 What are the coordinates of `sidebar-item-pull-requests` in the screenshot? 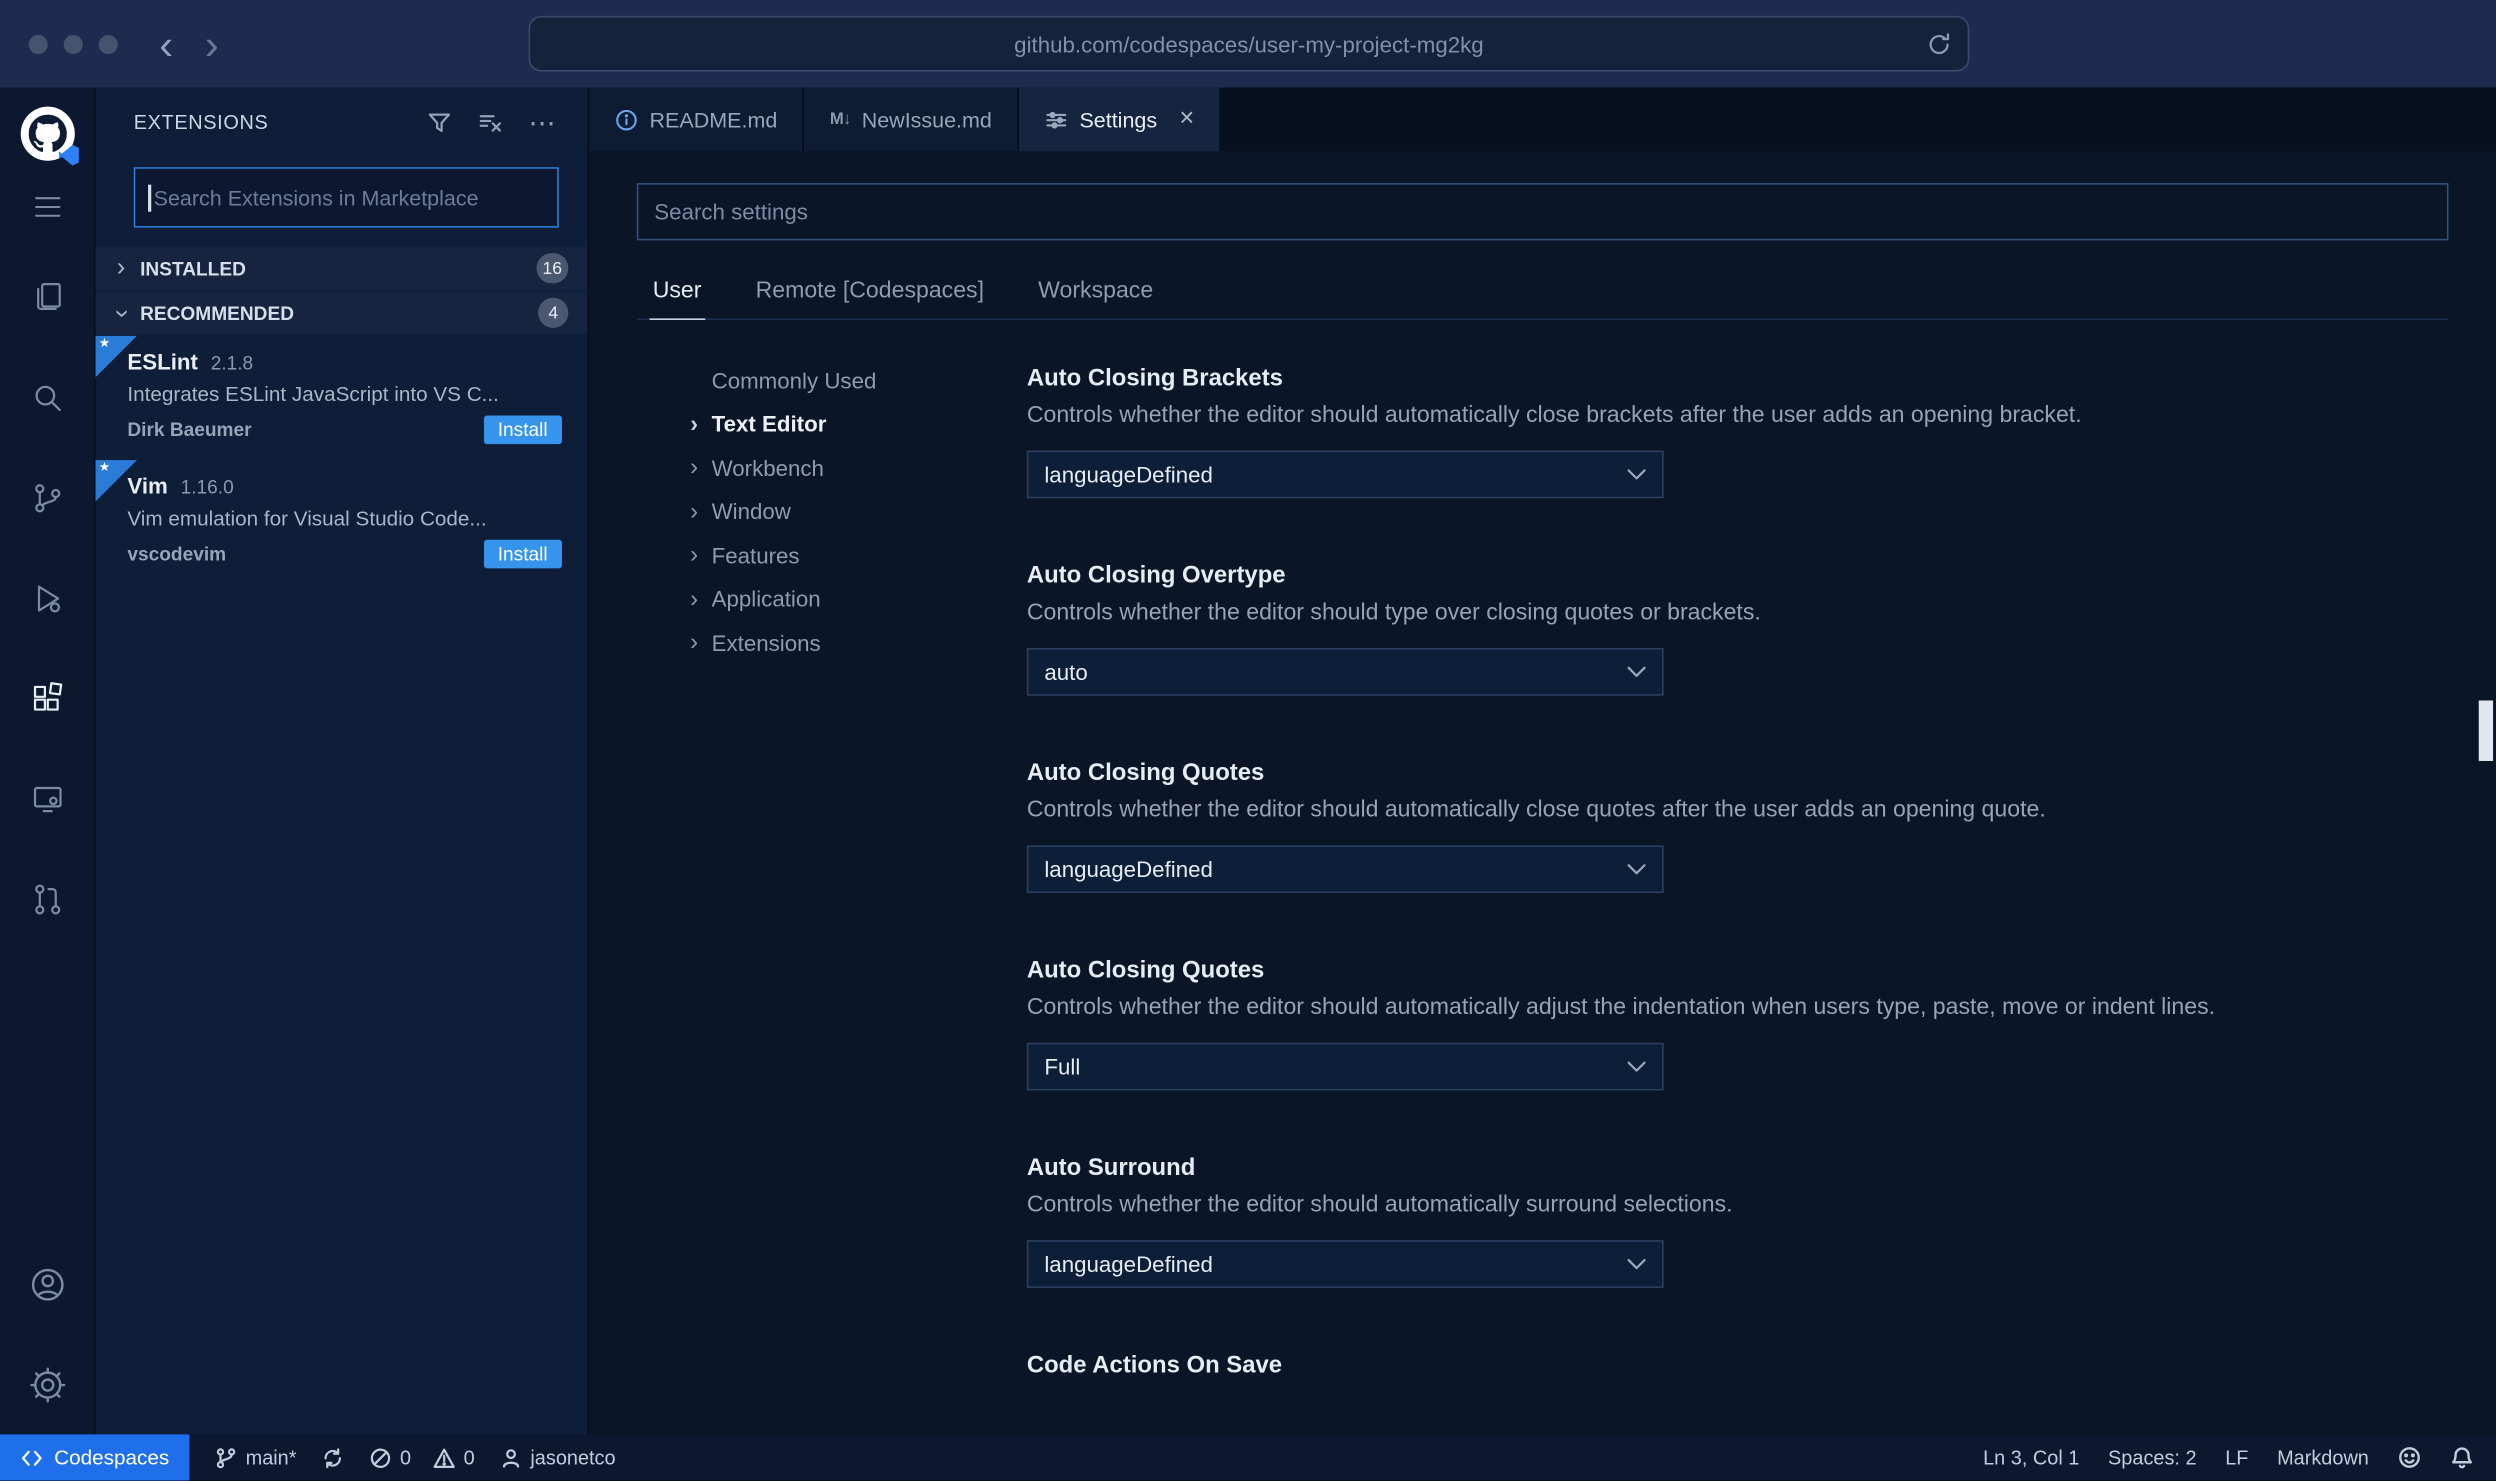 It's located at (47, 899).